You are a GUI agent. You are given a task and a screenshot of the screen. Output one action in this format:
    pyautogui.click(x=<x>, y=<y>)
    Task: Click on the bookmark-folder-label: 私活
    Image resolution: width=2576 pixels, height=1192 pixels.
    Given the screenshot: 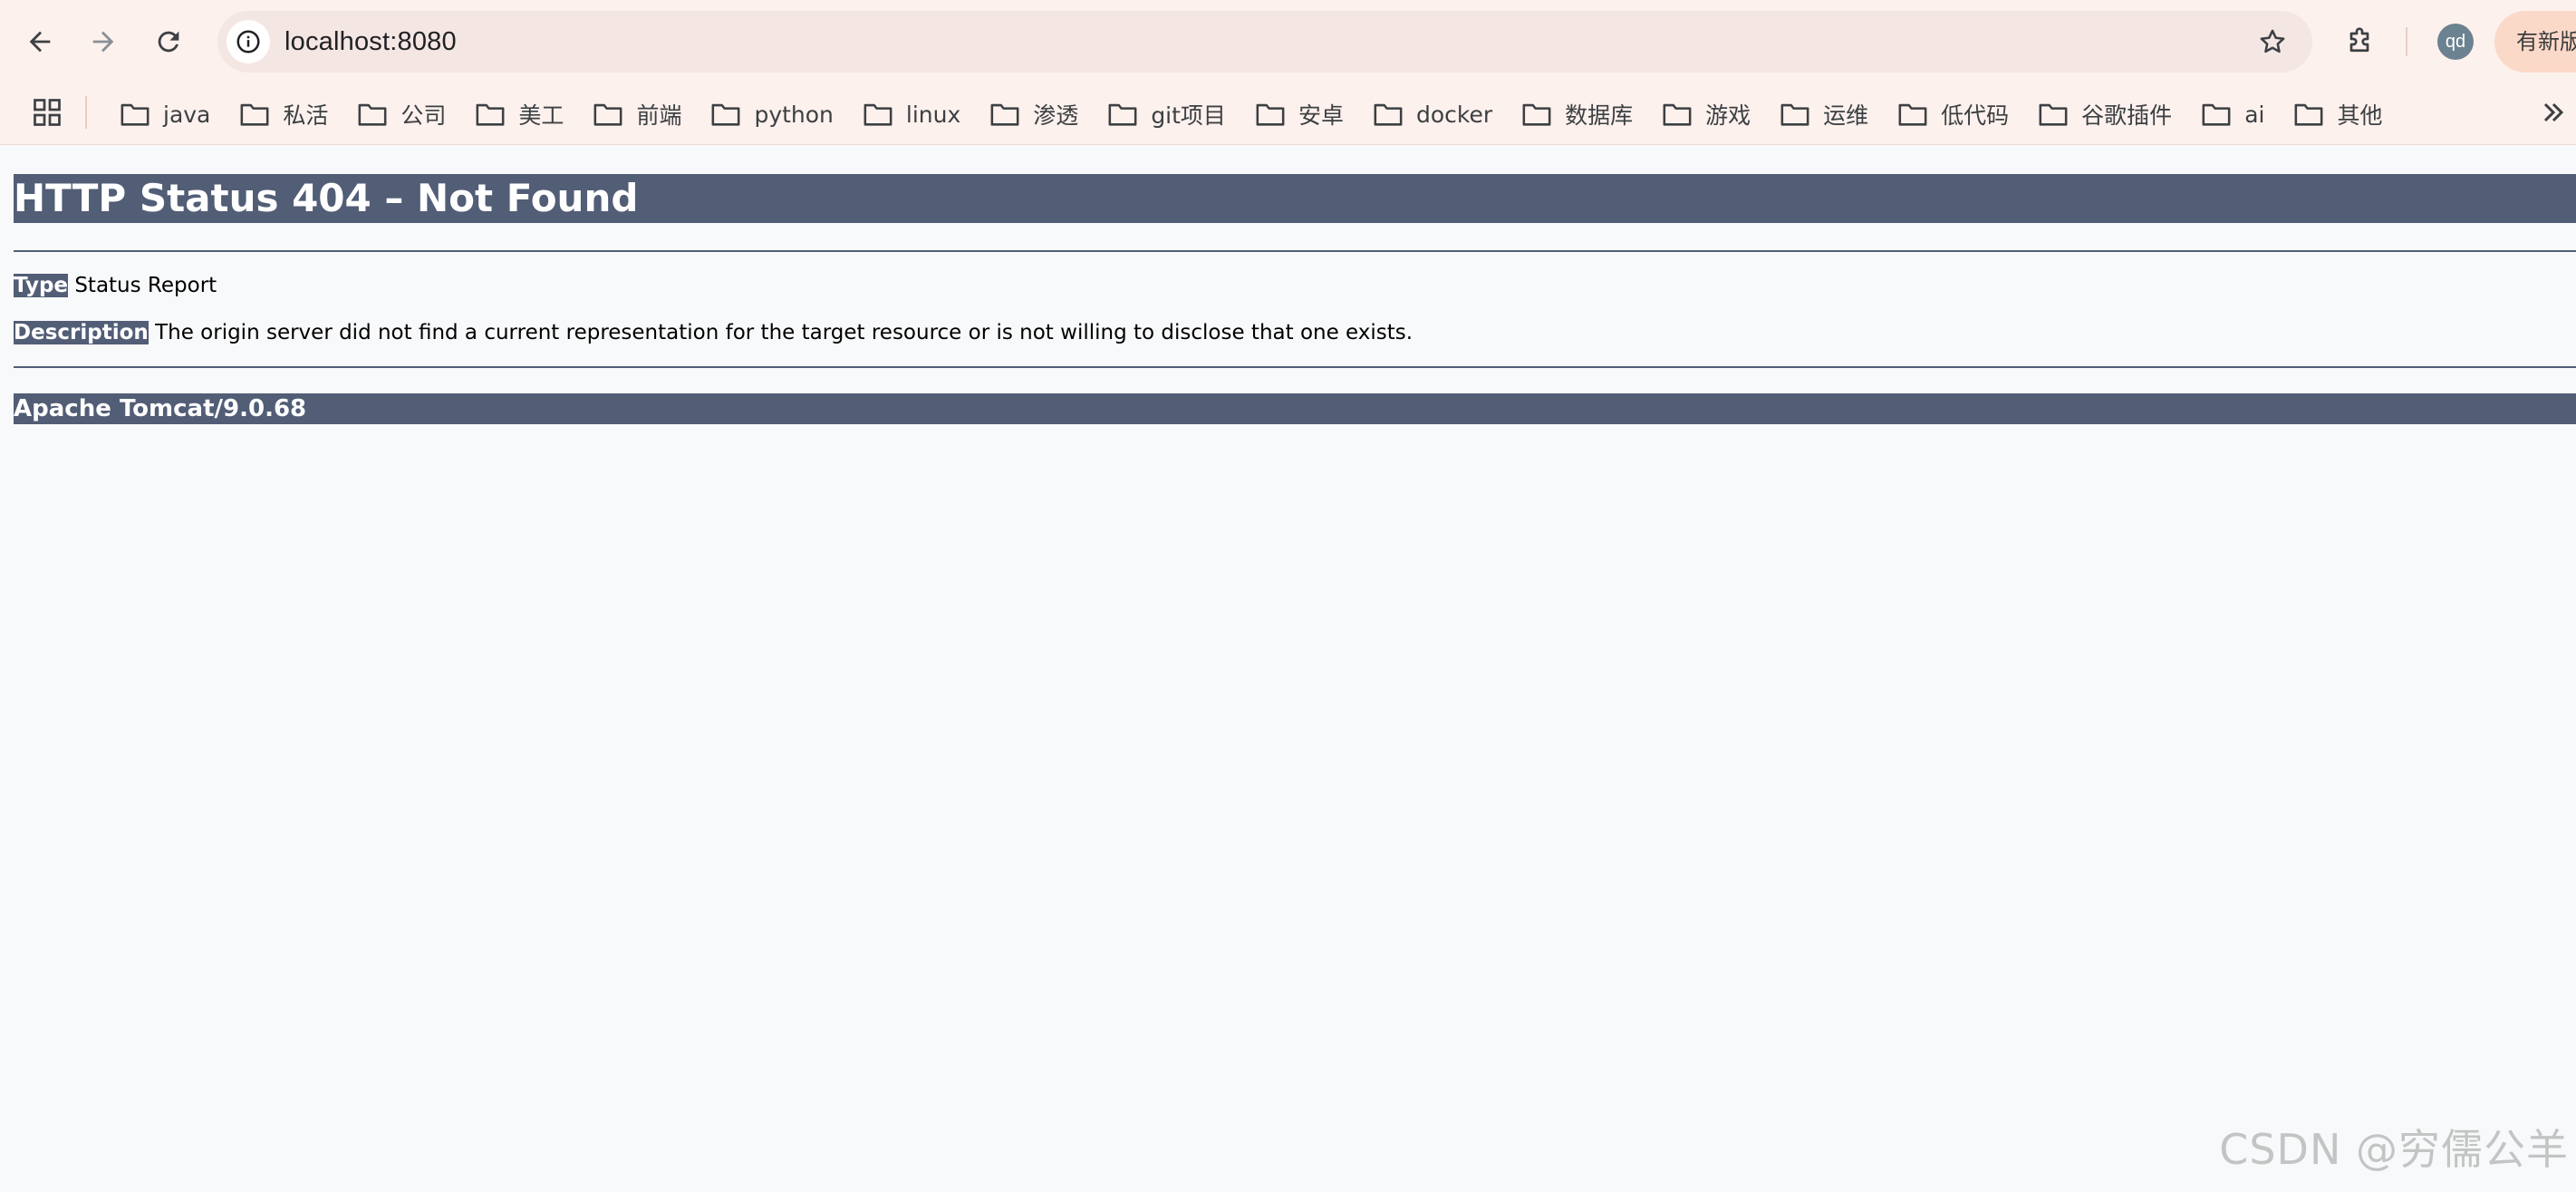 What is the action you would take?
    pyautogui.click(x=306, y=115)
    